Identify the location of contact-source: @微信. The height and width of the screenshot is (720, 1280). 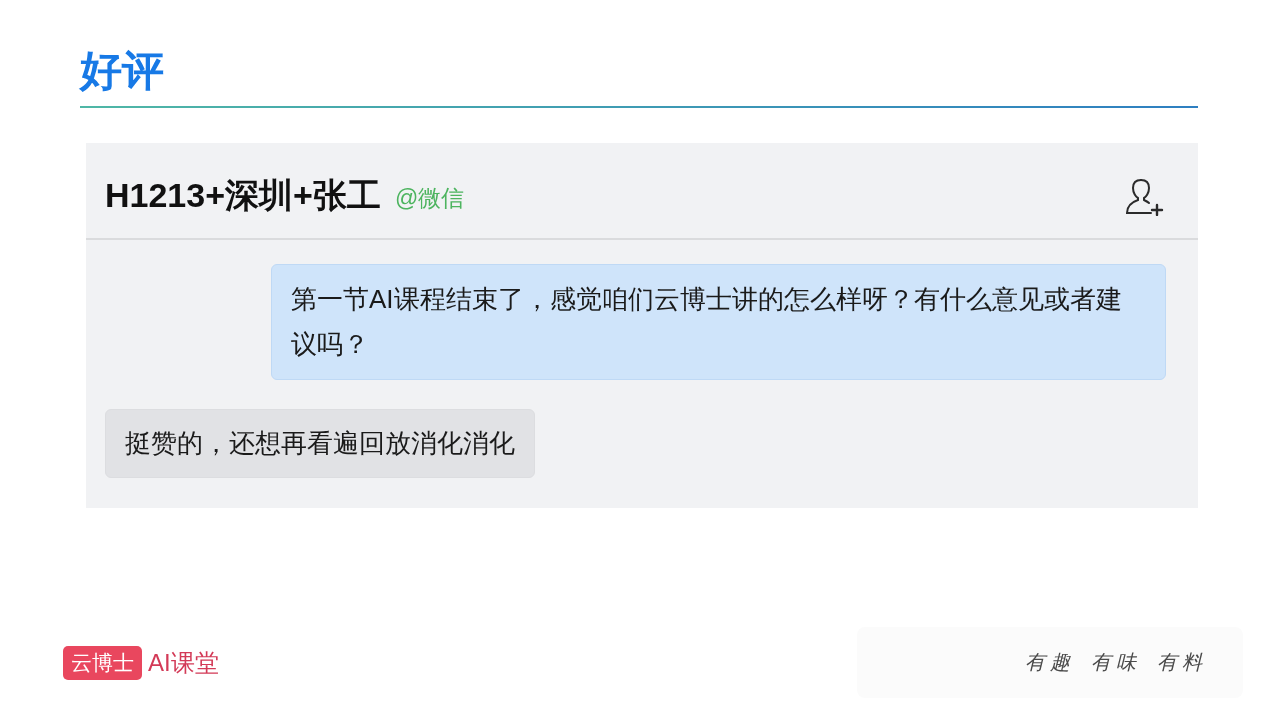
(429, 198).